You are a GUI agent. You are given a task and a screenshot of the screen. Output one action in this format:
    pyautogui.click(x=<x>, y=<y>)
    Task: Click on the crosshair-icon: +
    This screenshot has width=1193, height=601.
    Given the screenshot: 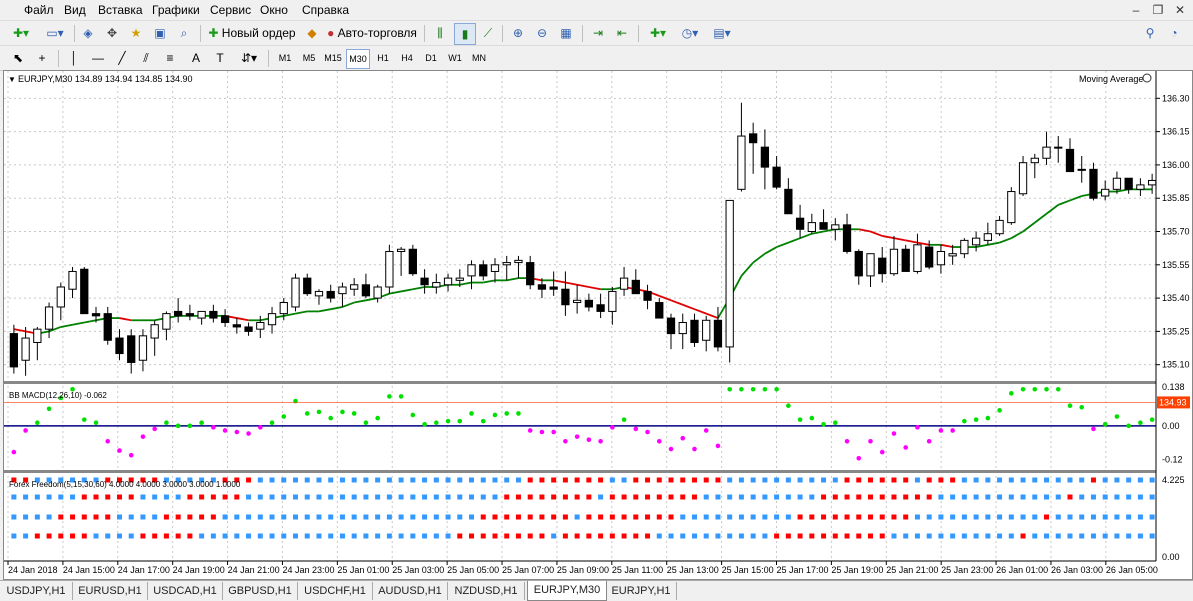 What is the action you would take?
    pyautogui.click(x=42, y=58)
    